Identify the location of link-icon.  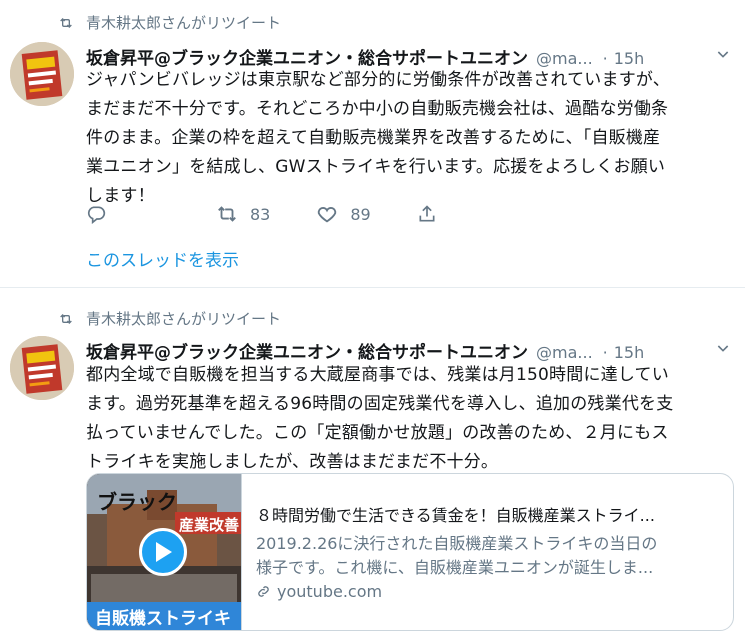
(263, 591).